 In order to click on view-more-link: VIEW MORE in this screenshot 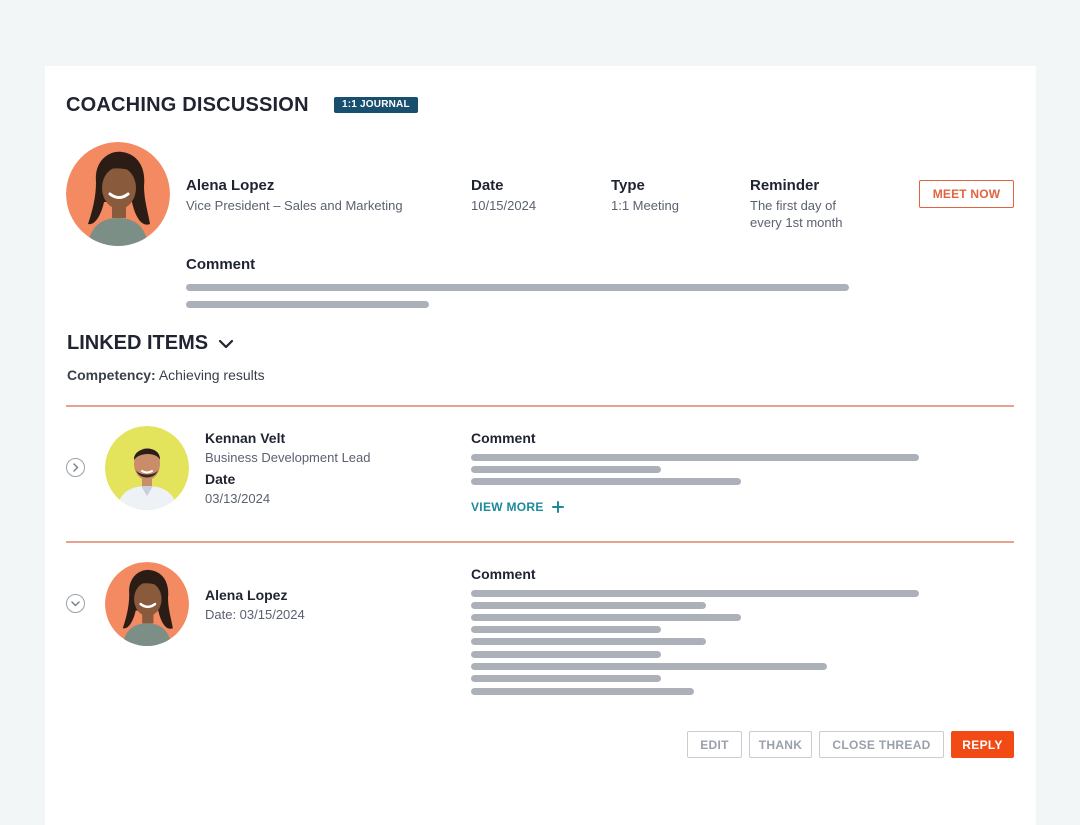, I will do `click(517, 507)`.